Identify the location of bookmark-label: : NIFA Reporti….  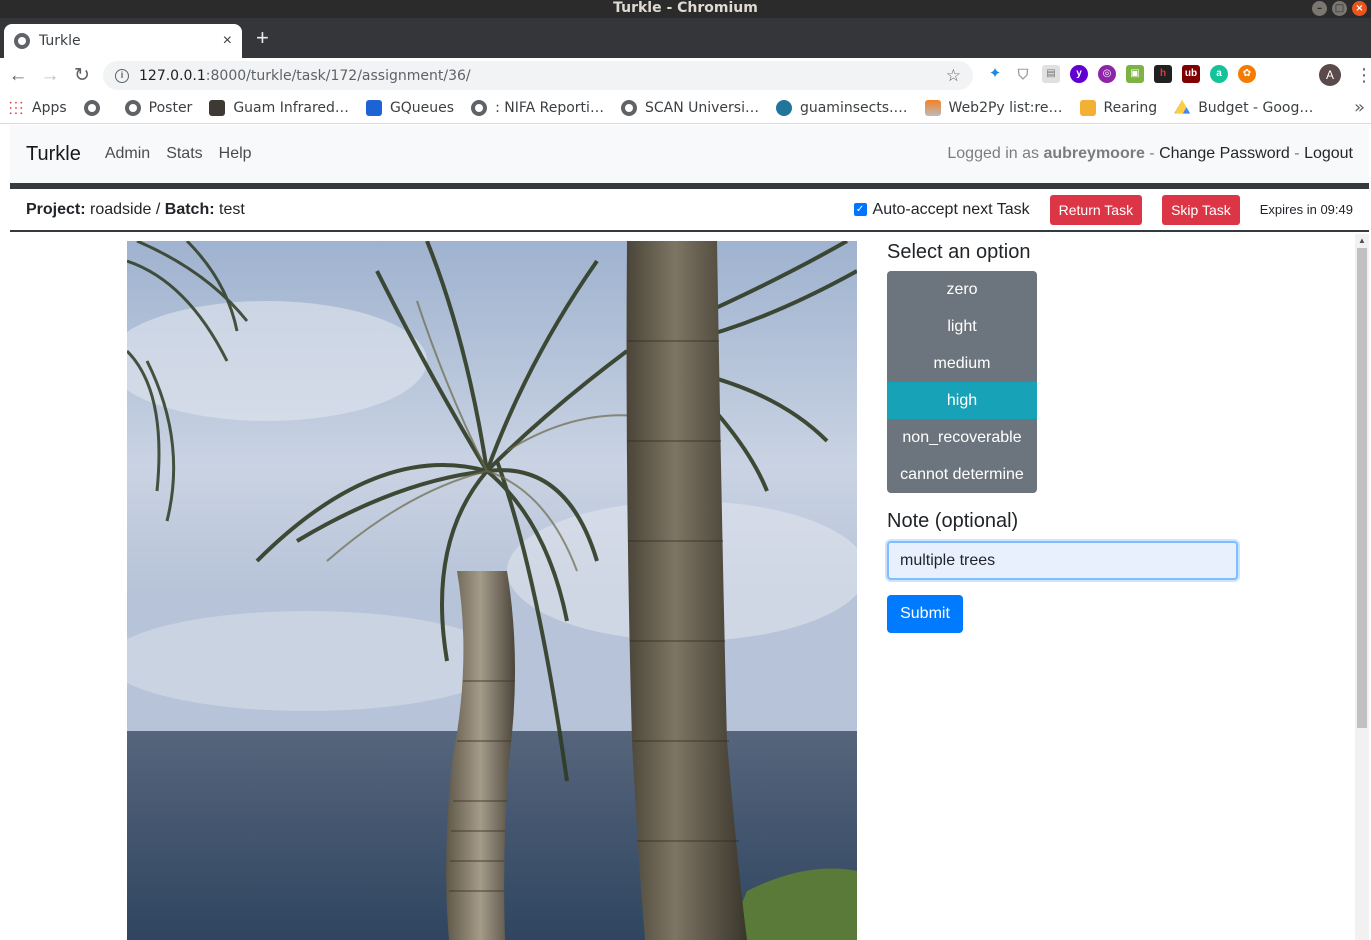
(549, 108).